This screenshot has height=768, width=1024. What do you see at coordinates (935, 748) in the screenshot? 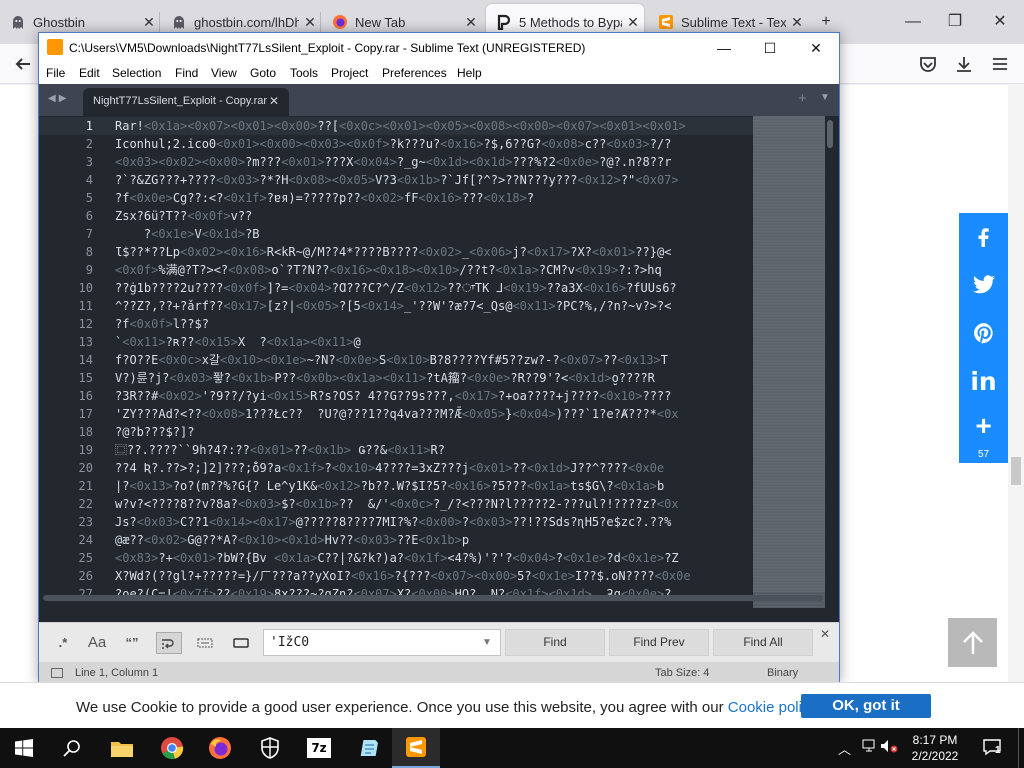
I see `system-clock: 8:17 PM 2/2/2022` at bounding box center [935, 748].